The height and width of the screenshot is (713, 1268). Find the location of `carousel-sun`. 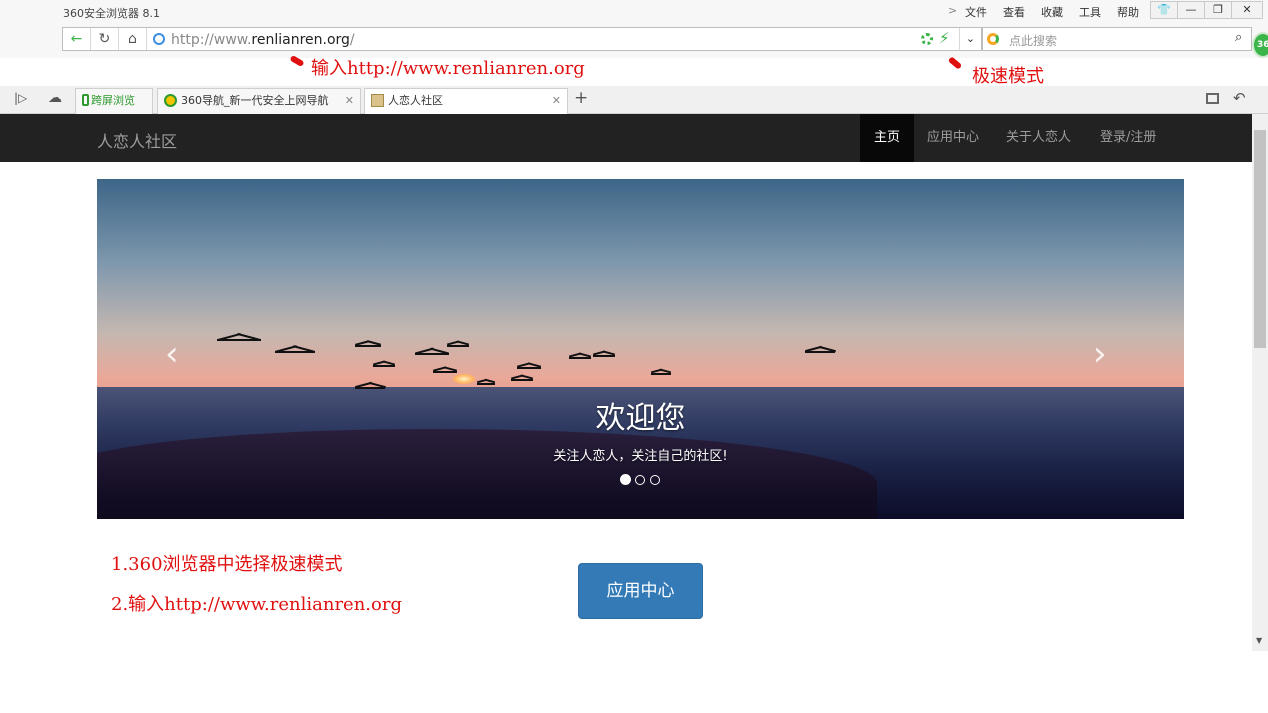

carousel-sun is located at coordinates (464, 379).